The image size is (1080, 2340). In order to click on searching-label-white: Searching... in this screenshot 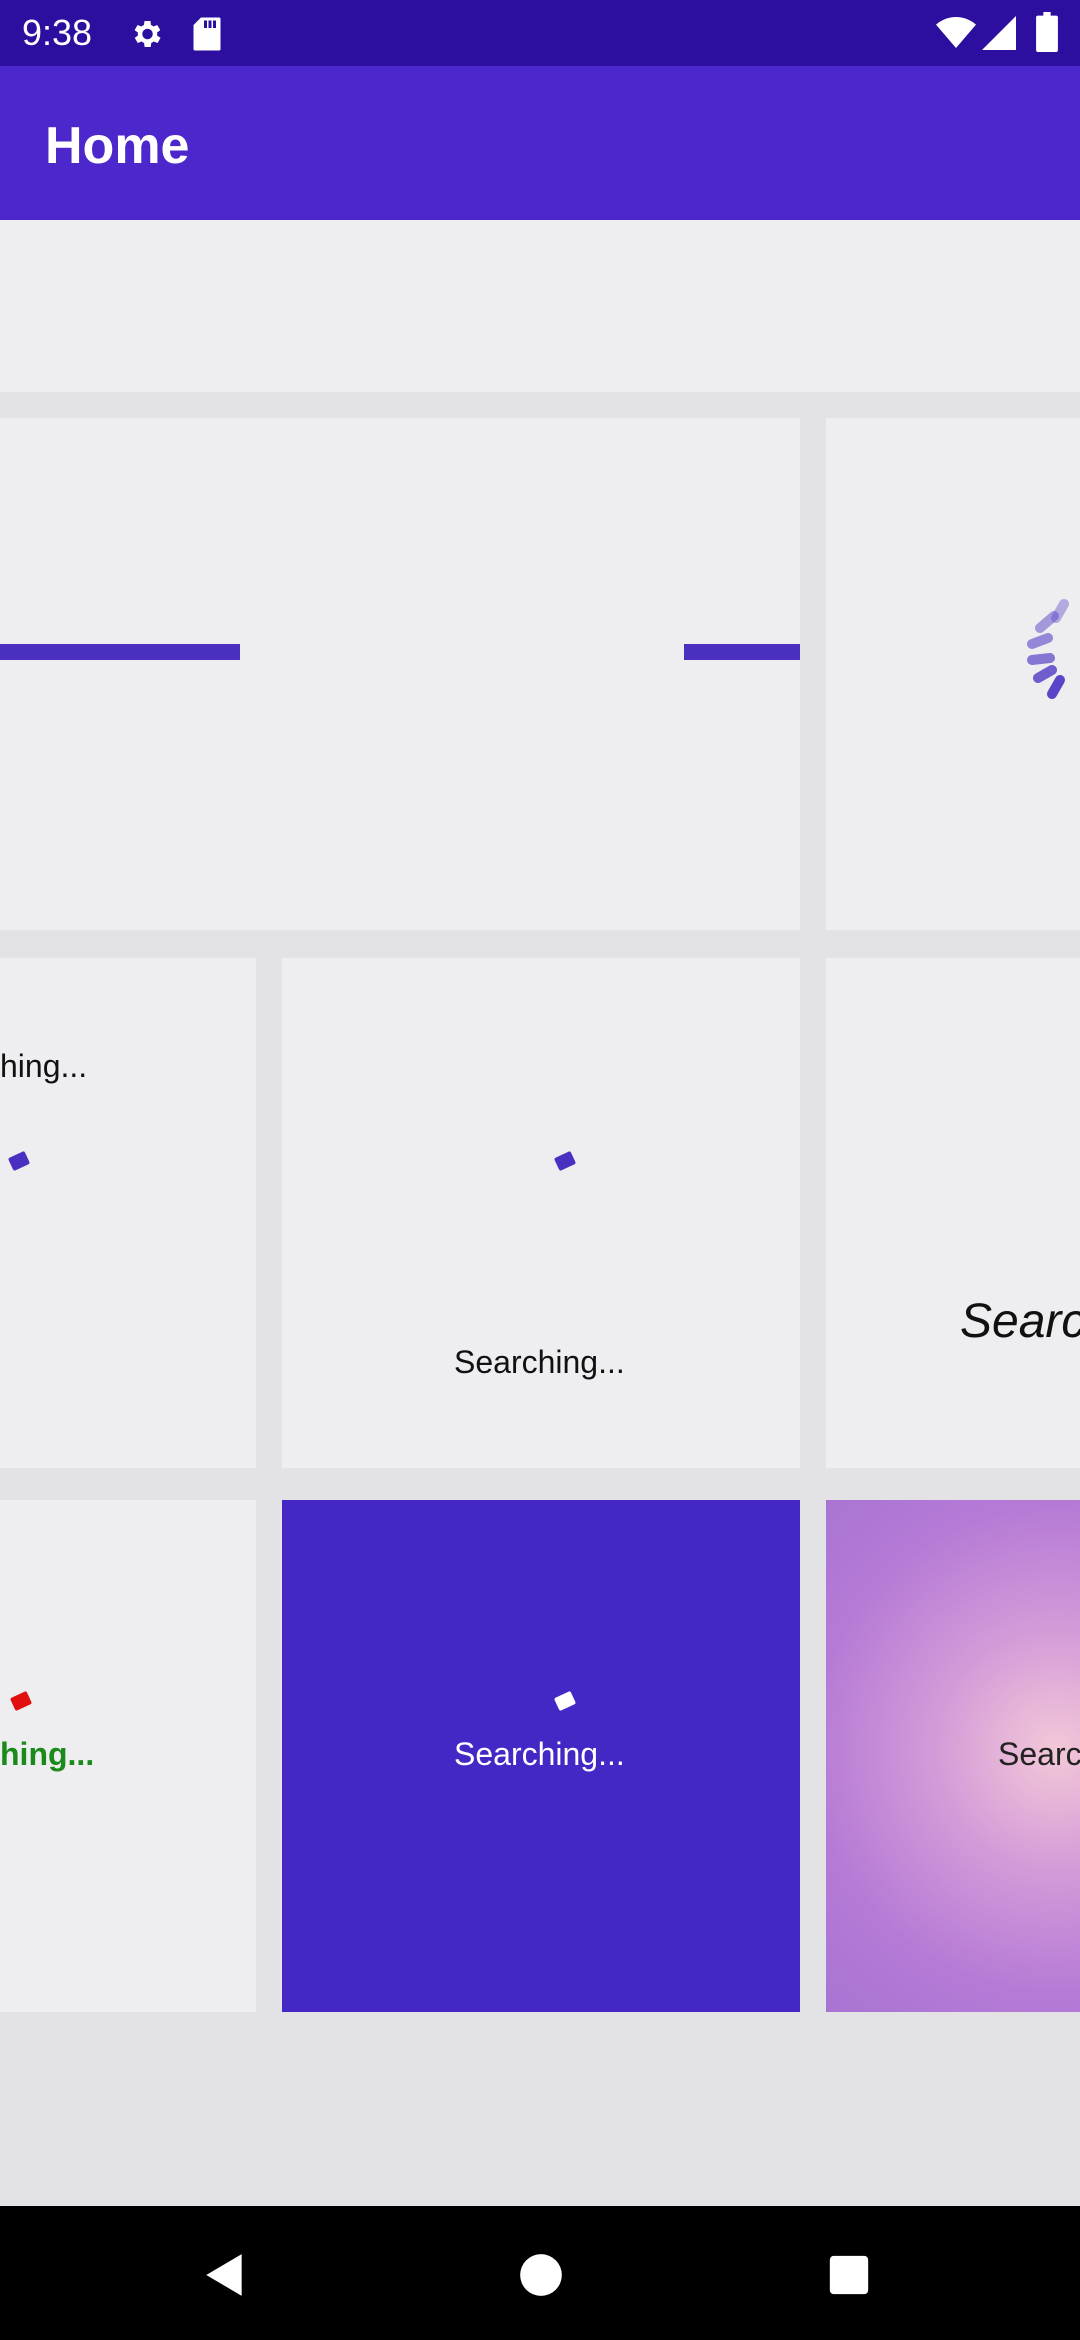, I will do `click(539, 1754)`.